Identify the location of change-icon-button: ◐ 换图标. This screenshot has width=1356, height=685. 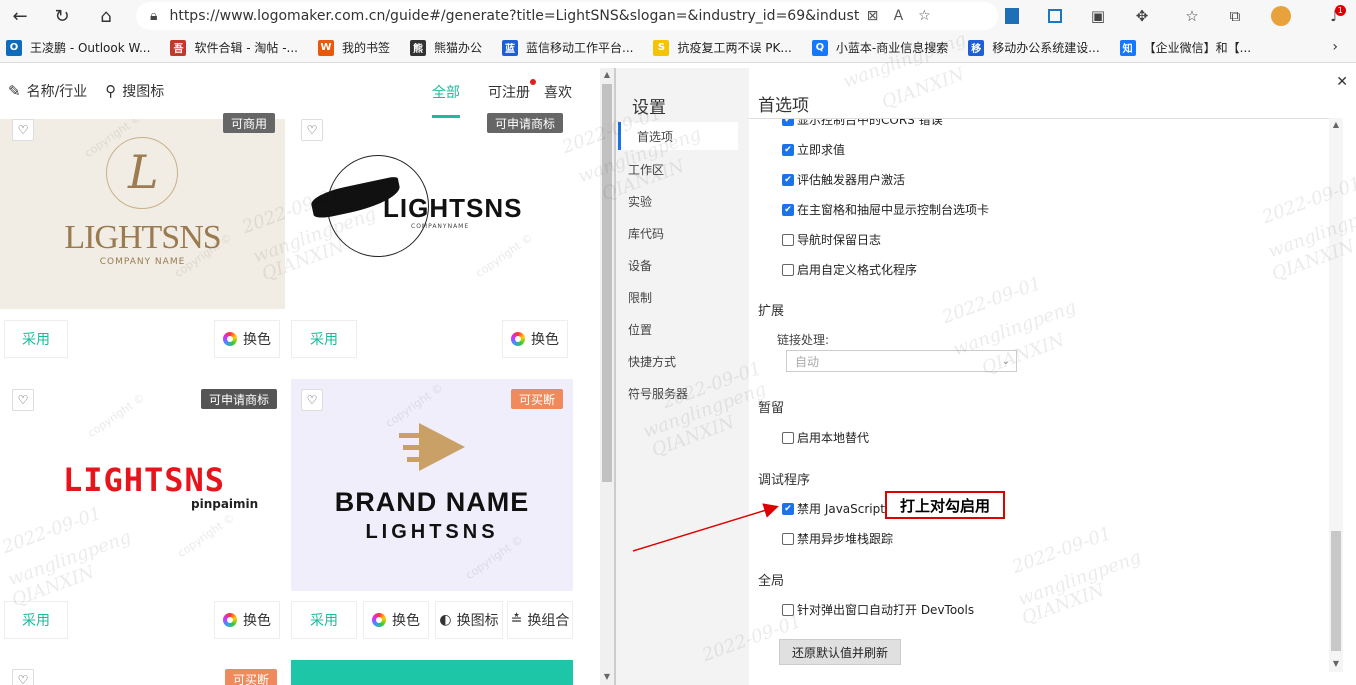
(469, 620).